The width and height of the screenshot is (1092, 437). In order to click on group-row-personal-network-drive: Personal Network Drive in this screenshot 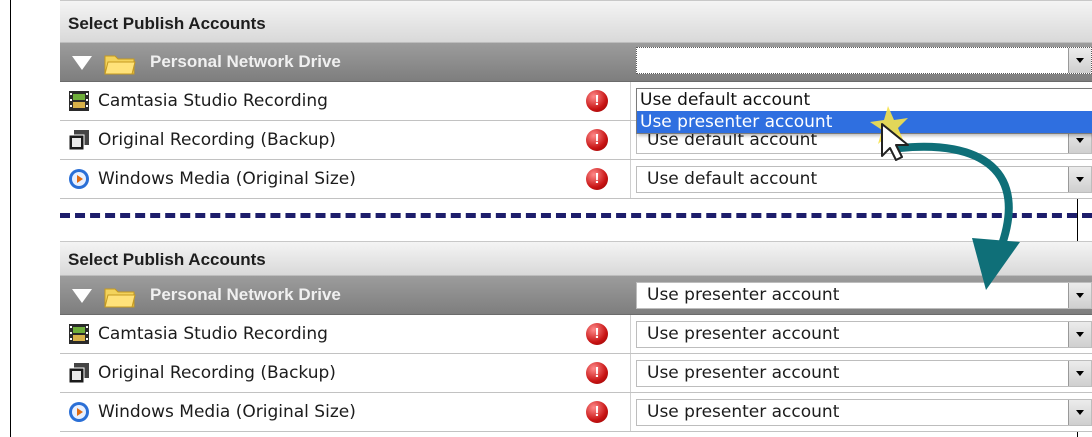, I will do `click(576, 62)`.